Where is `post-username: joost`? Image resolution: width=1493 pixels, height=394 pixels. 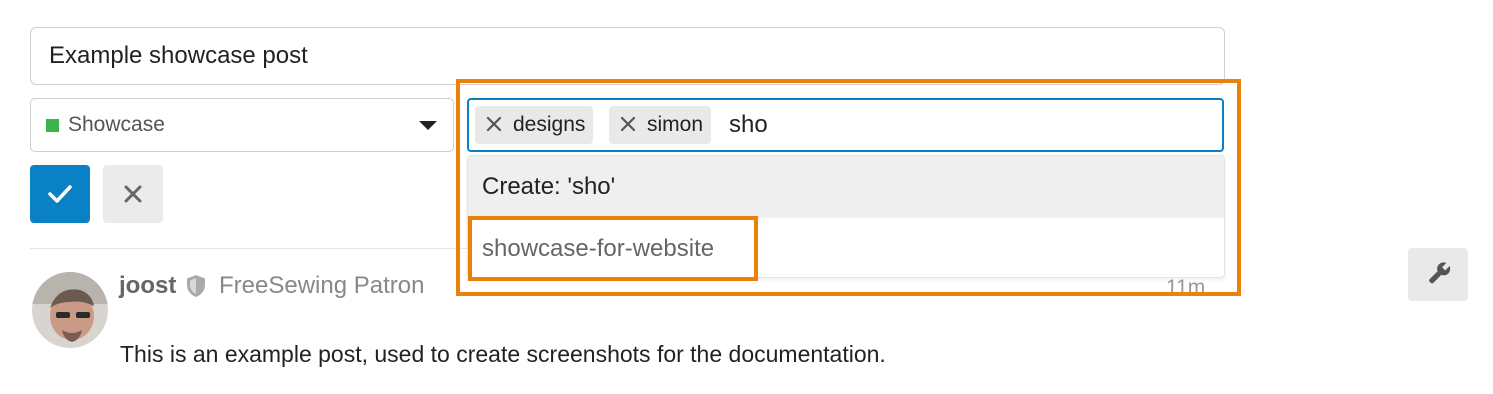
post-username: joost is located at coordinates (147, 286).